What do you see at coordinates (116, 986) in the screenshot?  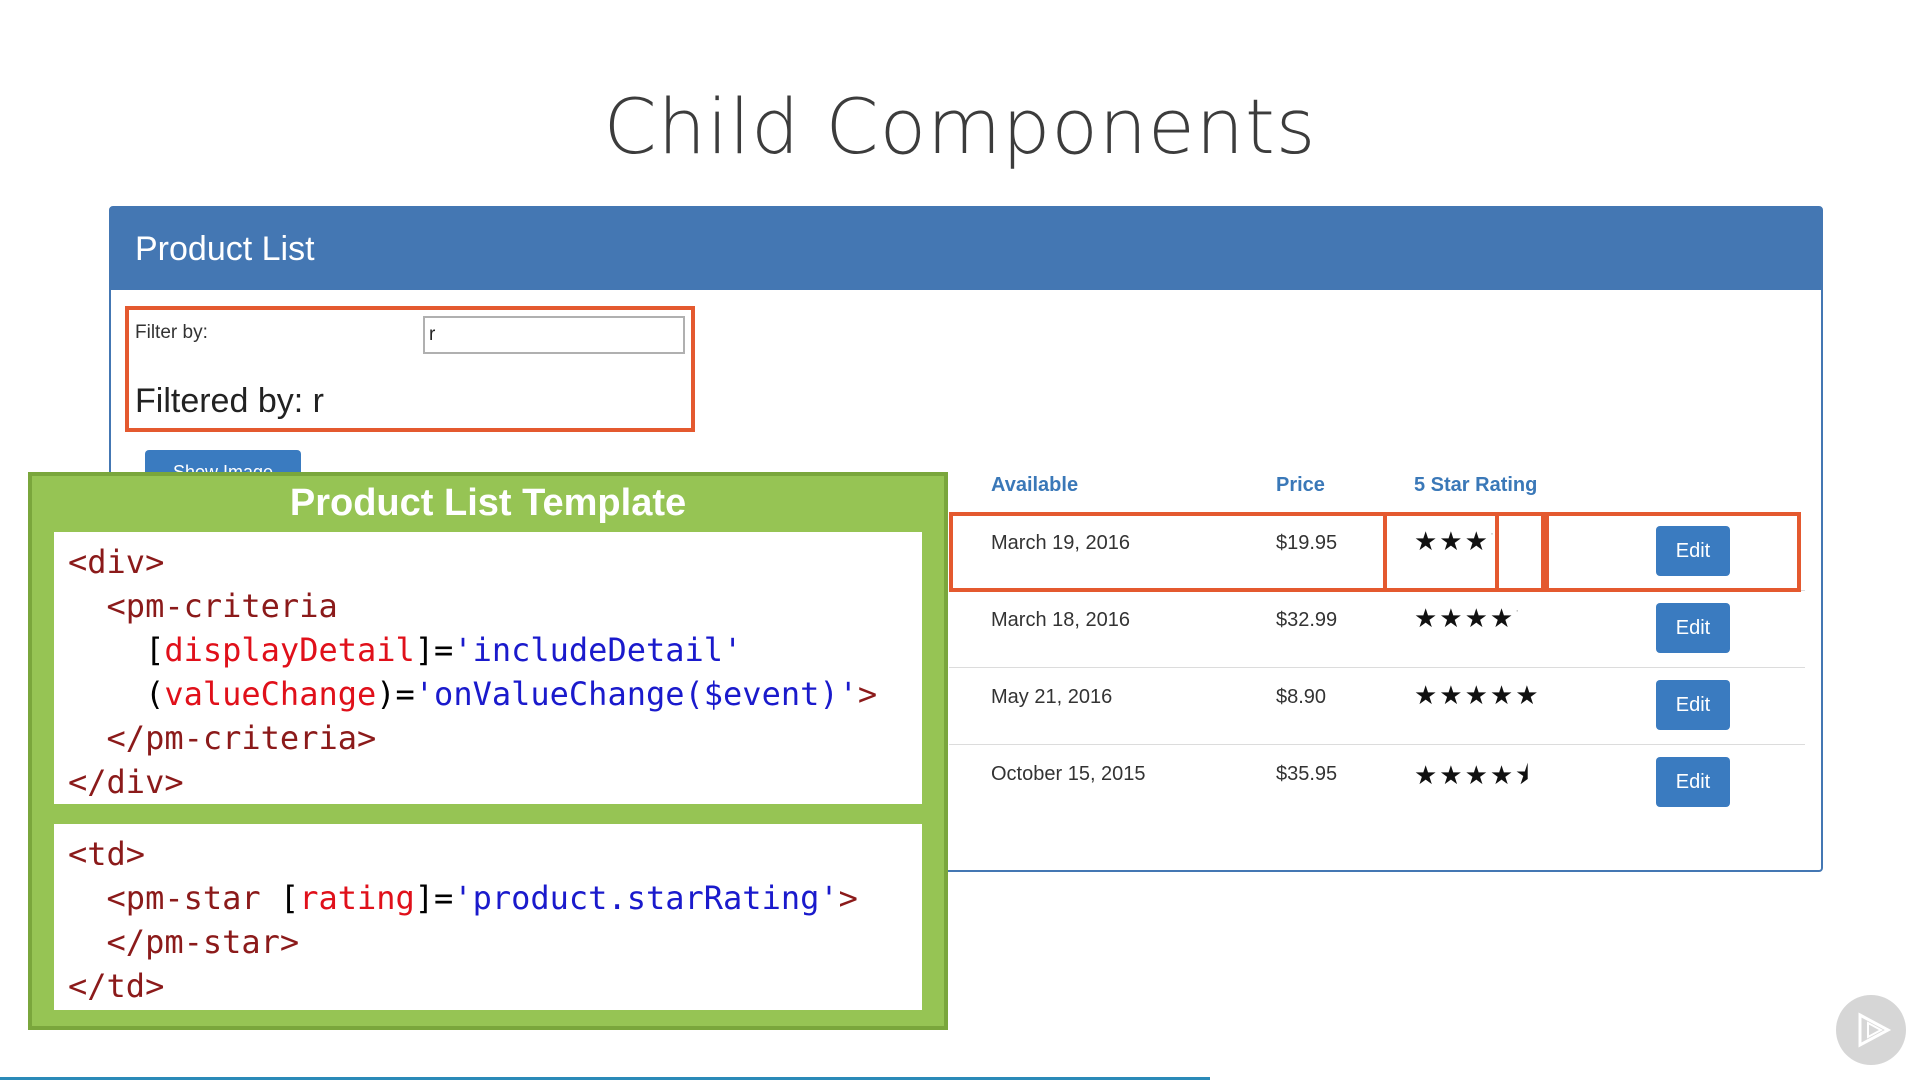 I see `code-line: </td>` at bounding box center [116, 986].